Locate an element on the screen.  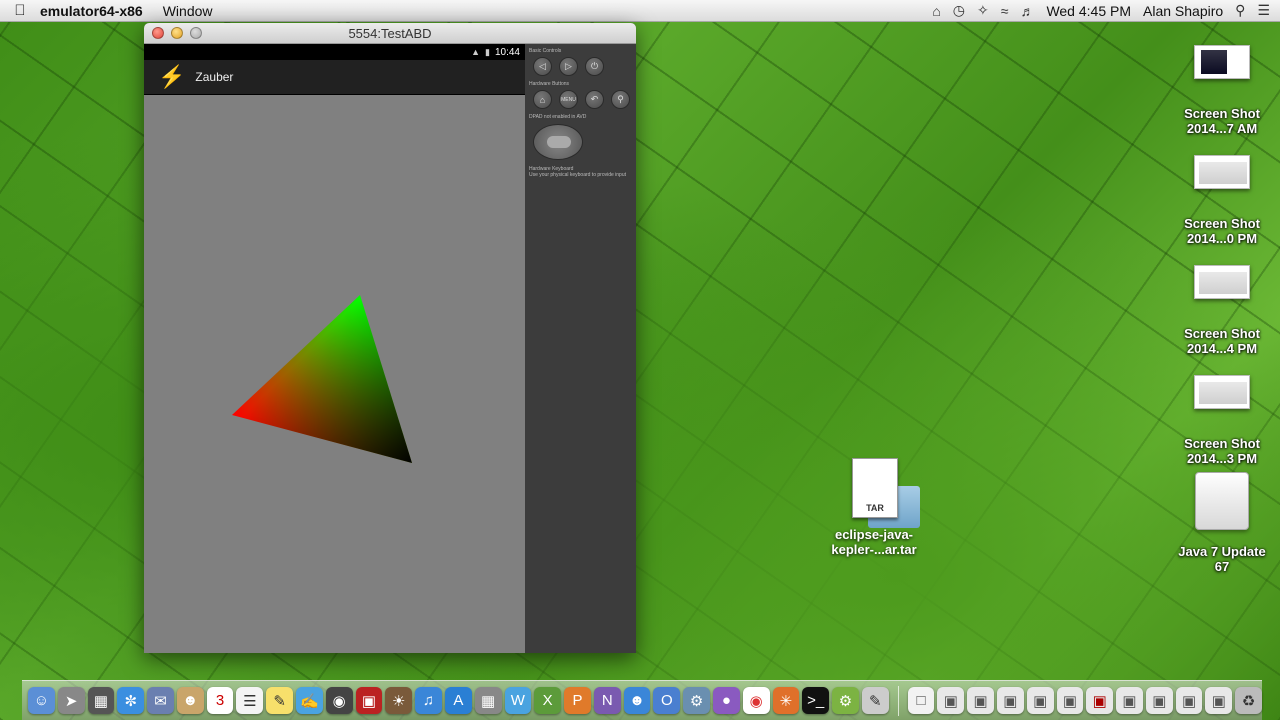
powerpoint-icon: P is located at coordinates (577, 700).